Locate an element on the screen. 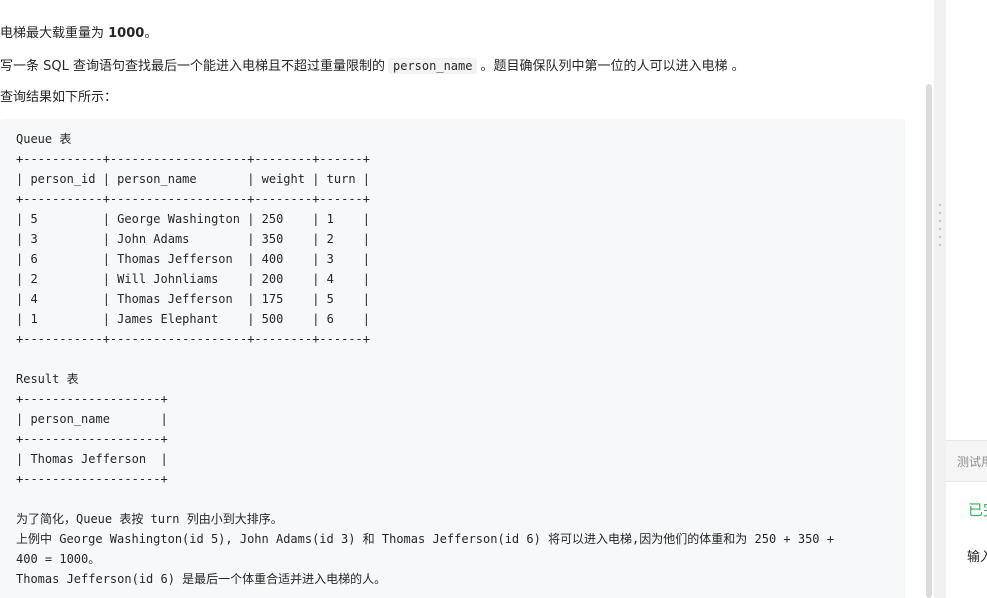  test-result-panel: 测试用 已完 输入 is located at coordinates (966, 299).